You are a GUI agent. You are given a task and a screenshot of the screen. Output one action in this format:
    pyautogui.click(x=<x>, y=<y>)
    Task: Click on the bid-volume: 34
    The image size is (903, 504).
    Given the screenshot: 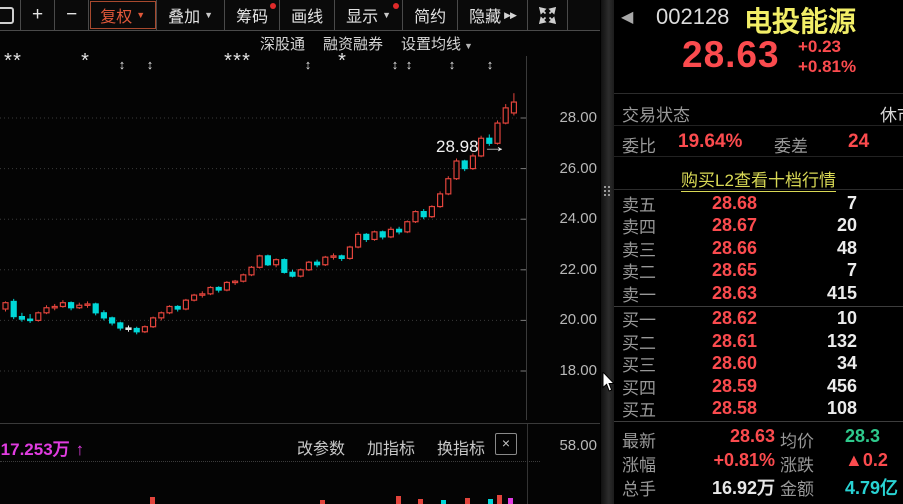 What is the action you would take?
    pyautogui.click(x=846, y=363)
    